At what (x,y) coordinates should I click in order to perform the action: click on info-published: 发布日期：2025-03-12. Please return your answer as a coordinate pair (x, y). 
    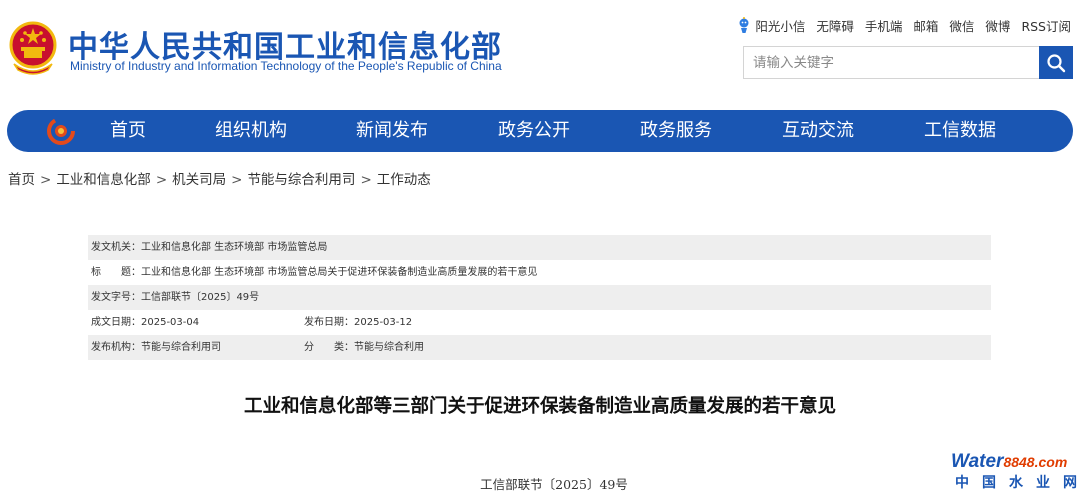
    Looking at the image, I should click on (358, 322).